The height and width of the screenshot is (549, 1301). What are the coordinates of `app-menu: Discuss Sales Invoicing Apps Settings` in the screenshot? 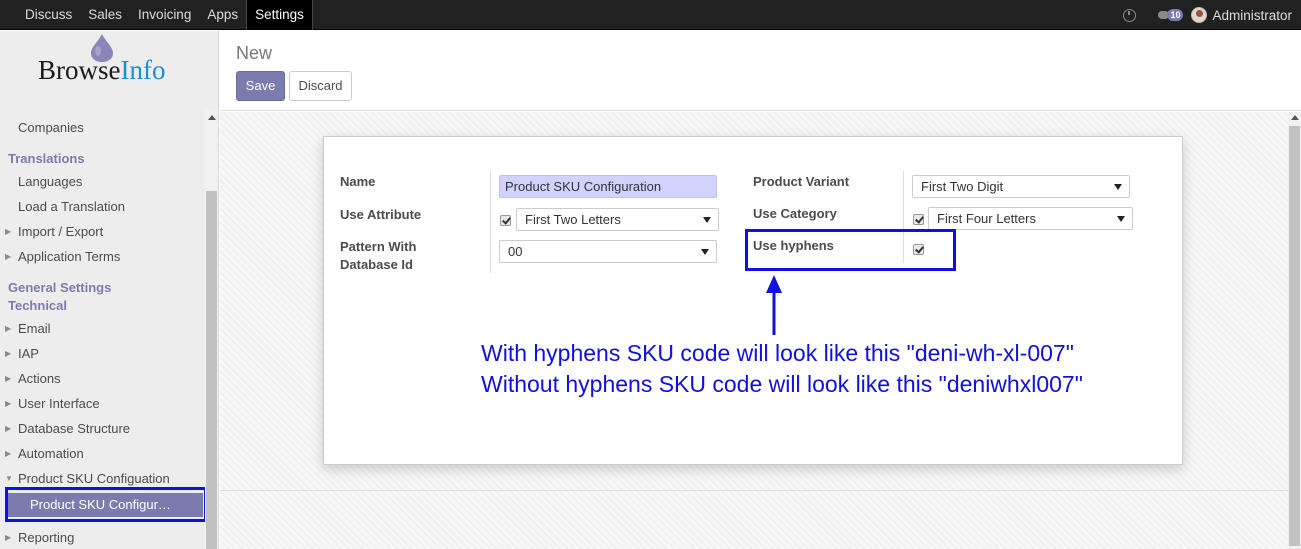 It's located at (165, 15).